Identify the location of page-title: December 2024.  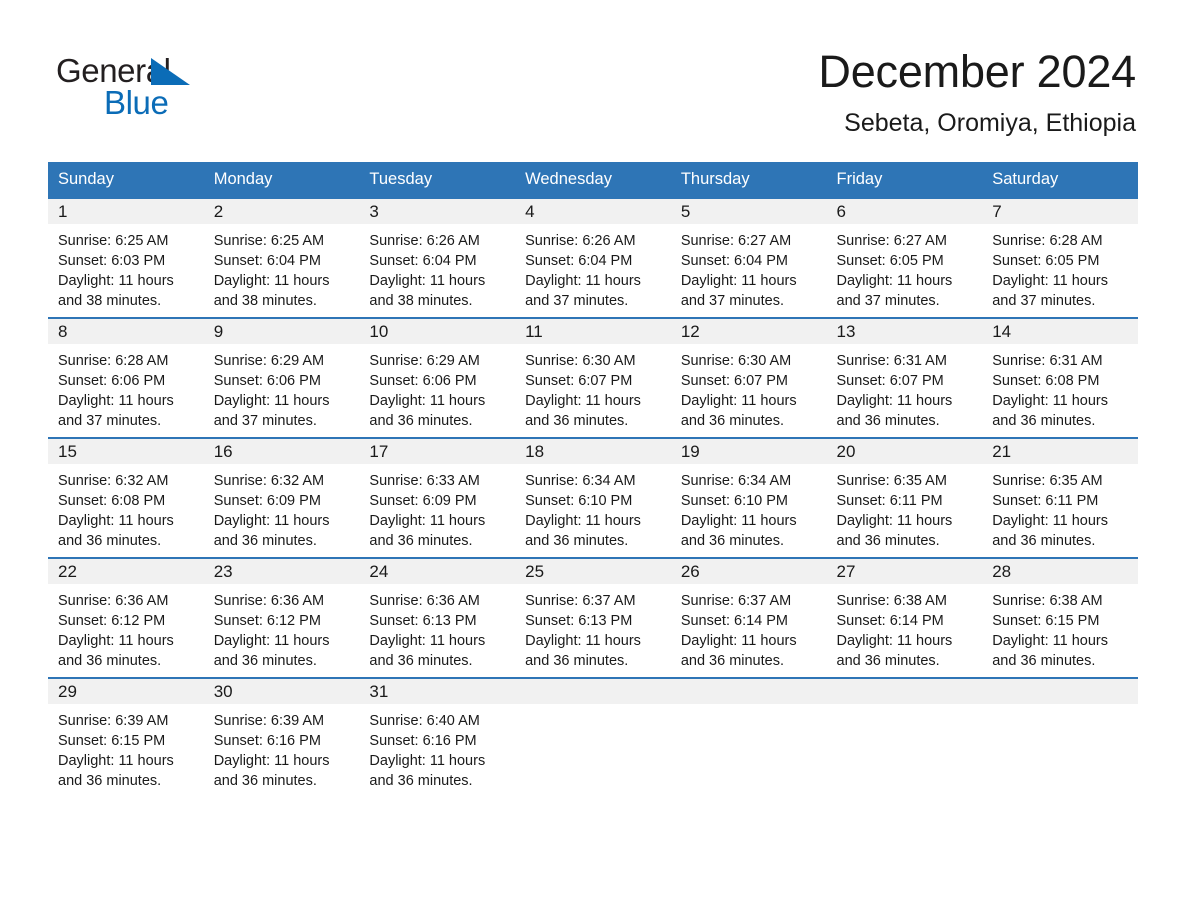
(977, 71).